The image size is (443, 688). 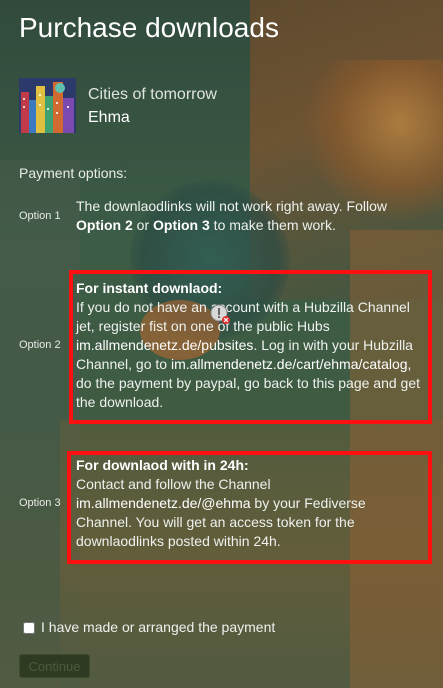 What do you see at coordinates (47, 105) in the screenshot?
I see `album-cover-image` at bounding box center [47, 105].